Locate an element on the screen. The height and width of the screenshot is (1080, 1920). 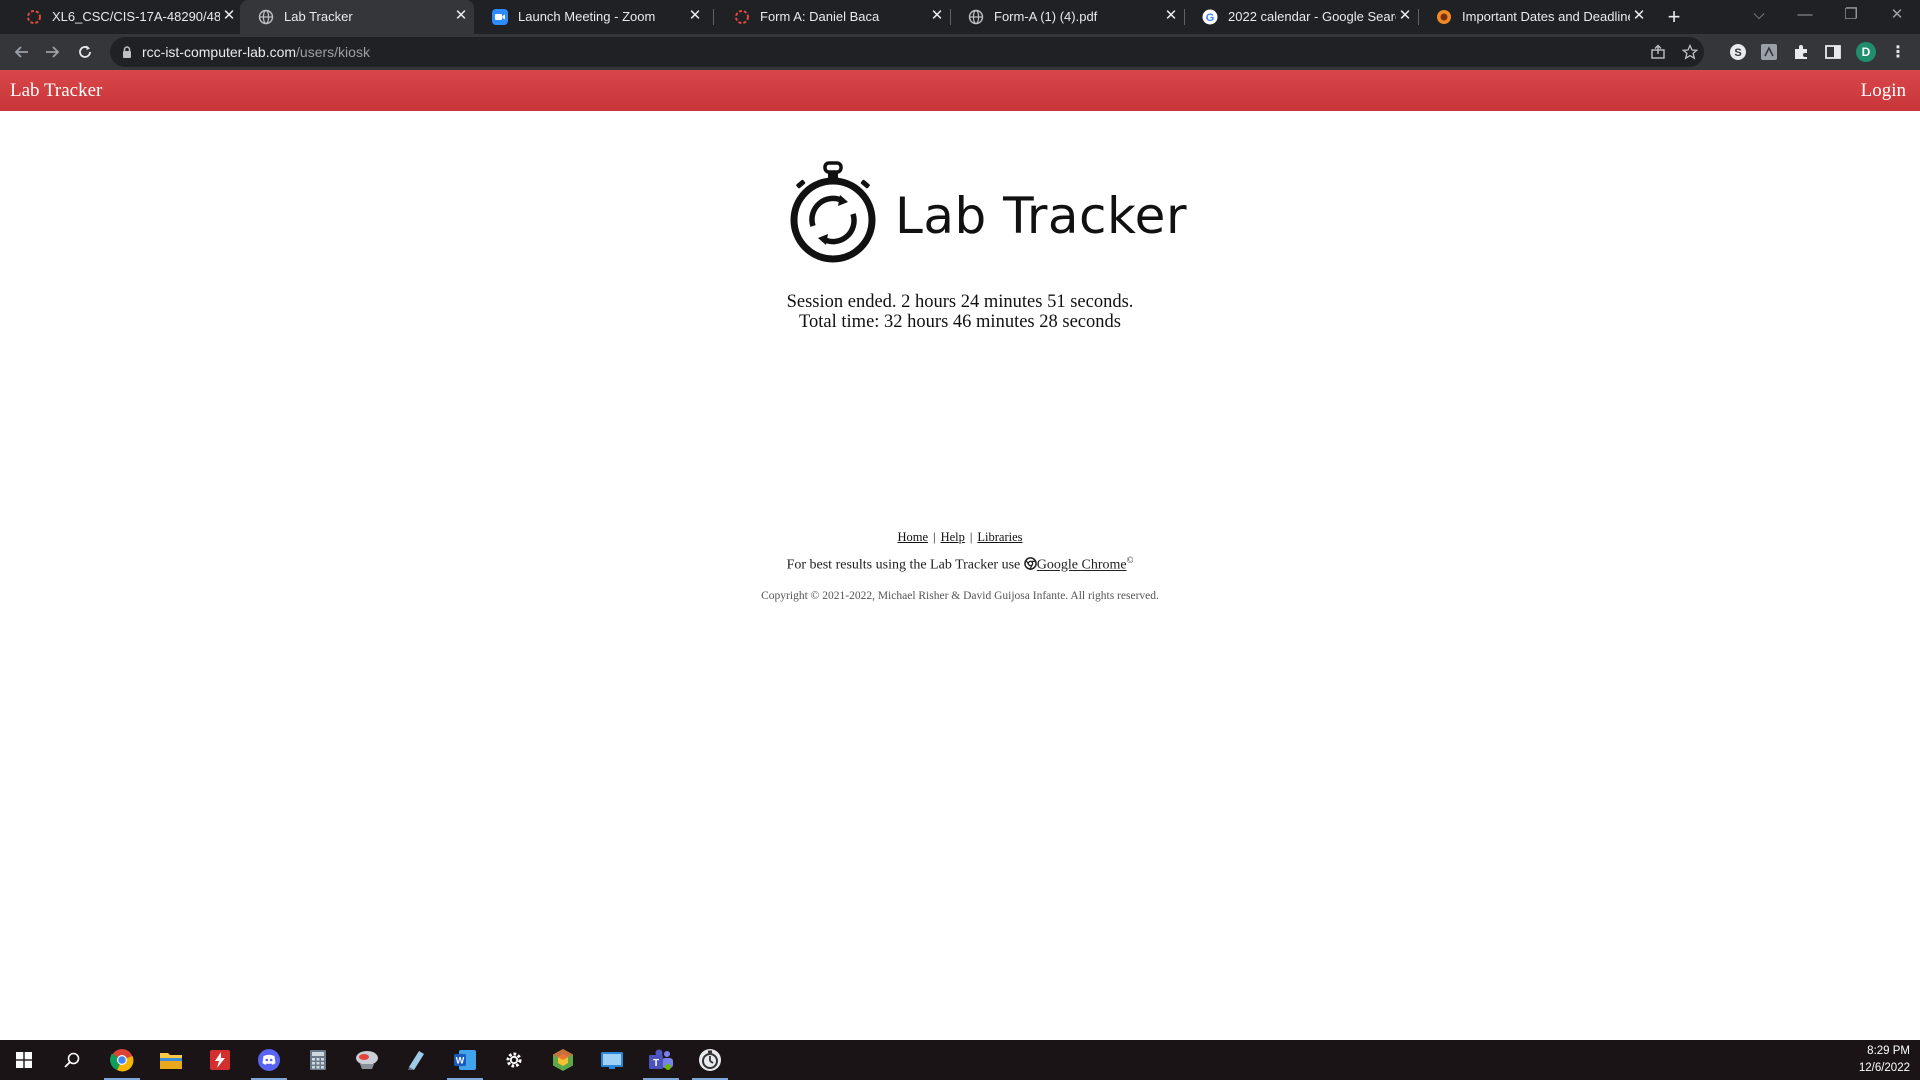
share-icon is located at coordinates (1658, 52).